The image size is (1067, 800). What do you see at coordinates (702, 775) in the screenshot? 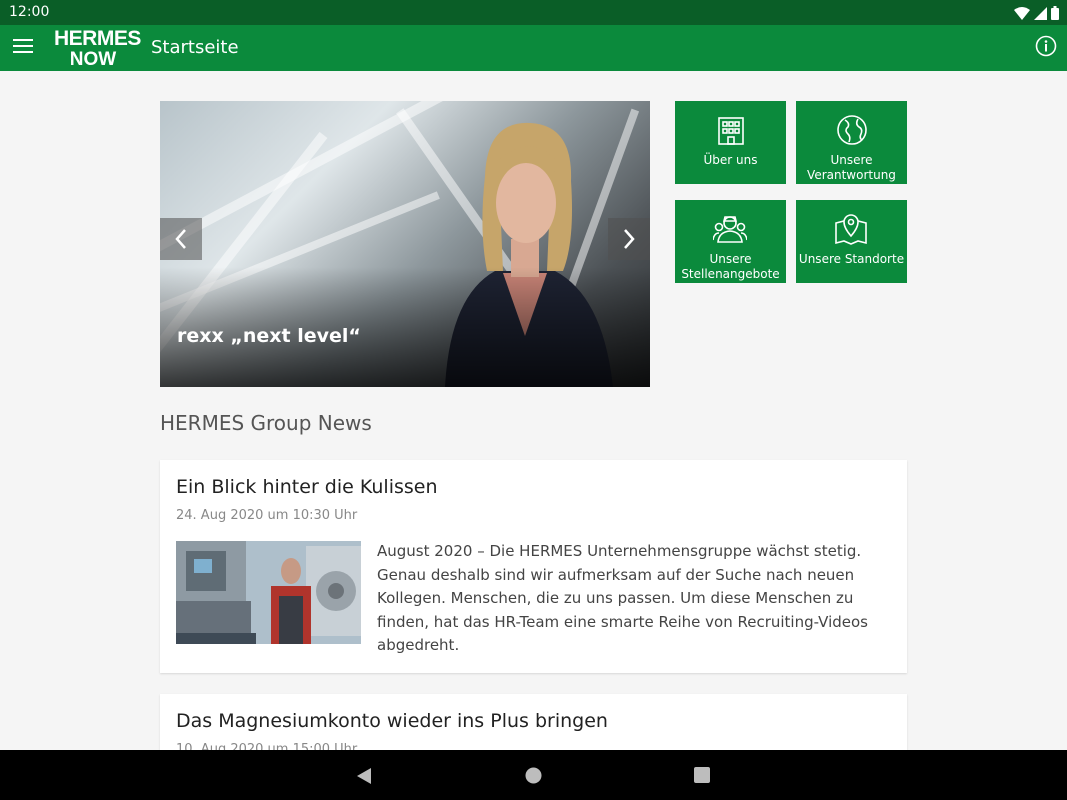
I see `recents-icon` at bounding box center [702, 775].